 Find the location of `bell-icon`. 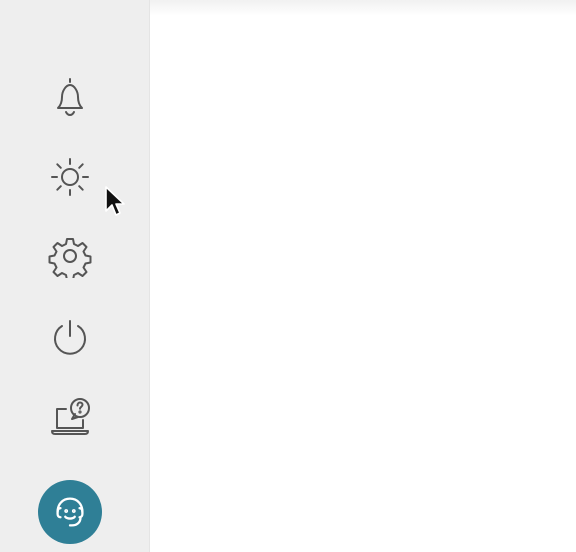

bell-icon is located at coordinates (70, 97).